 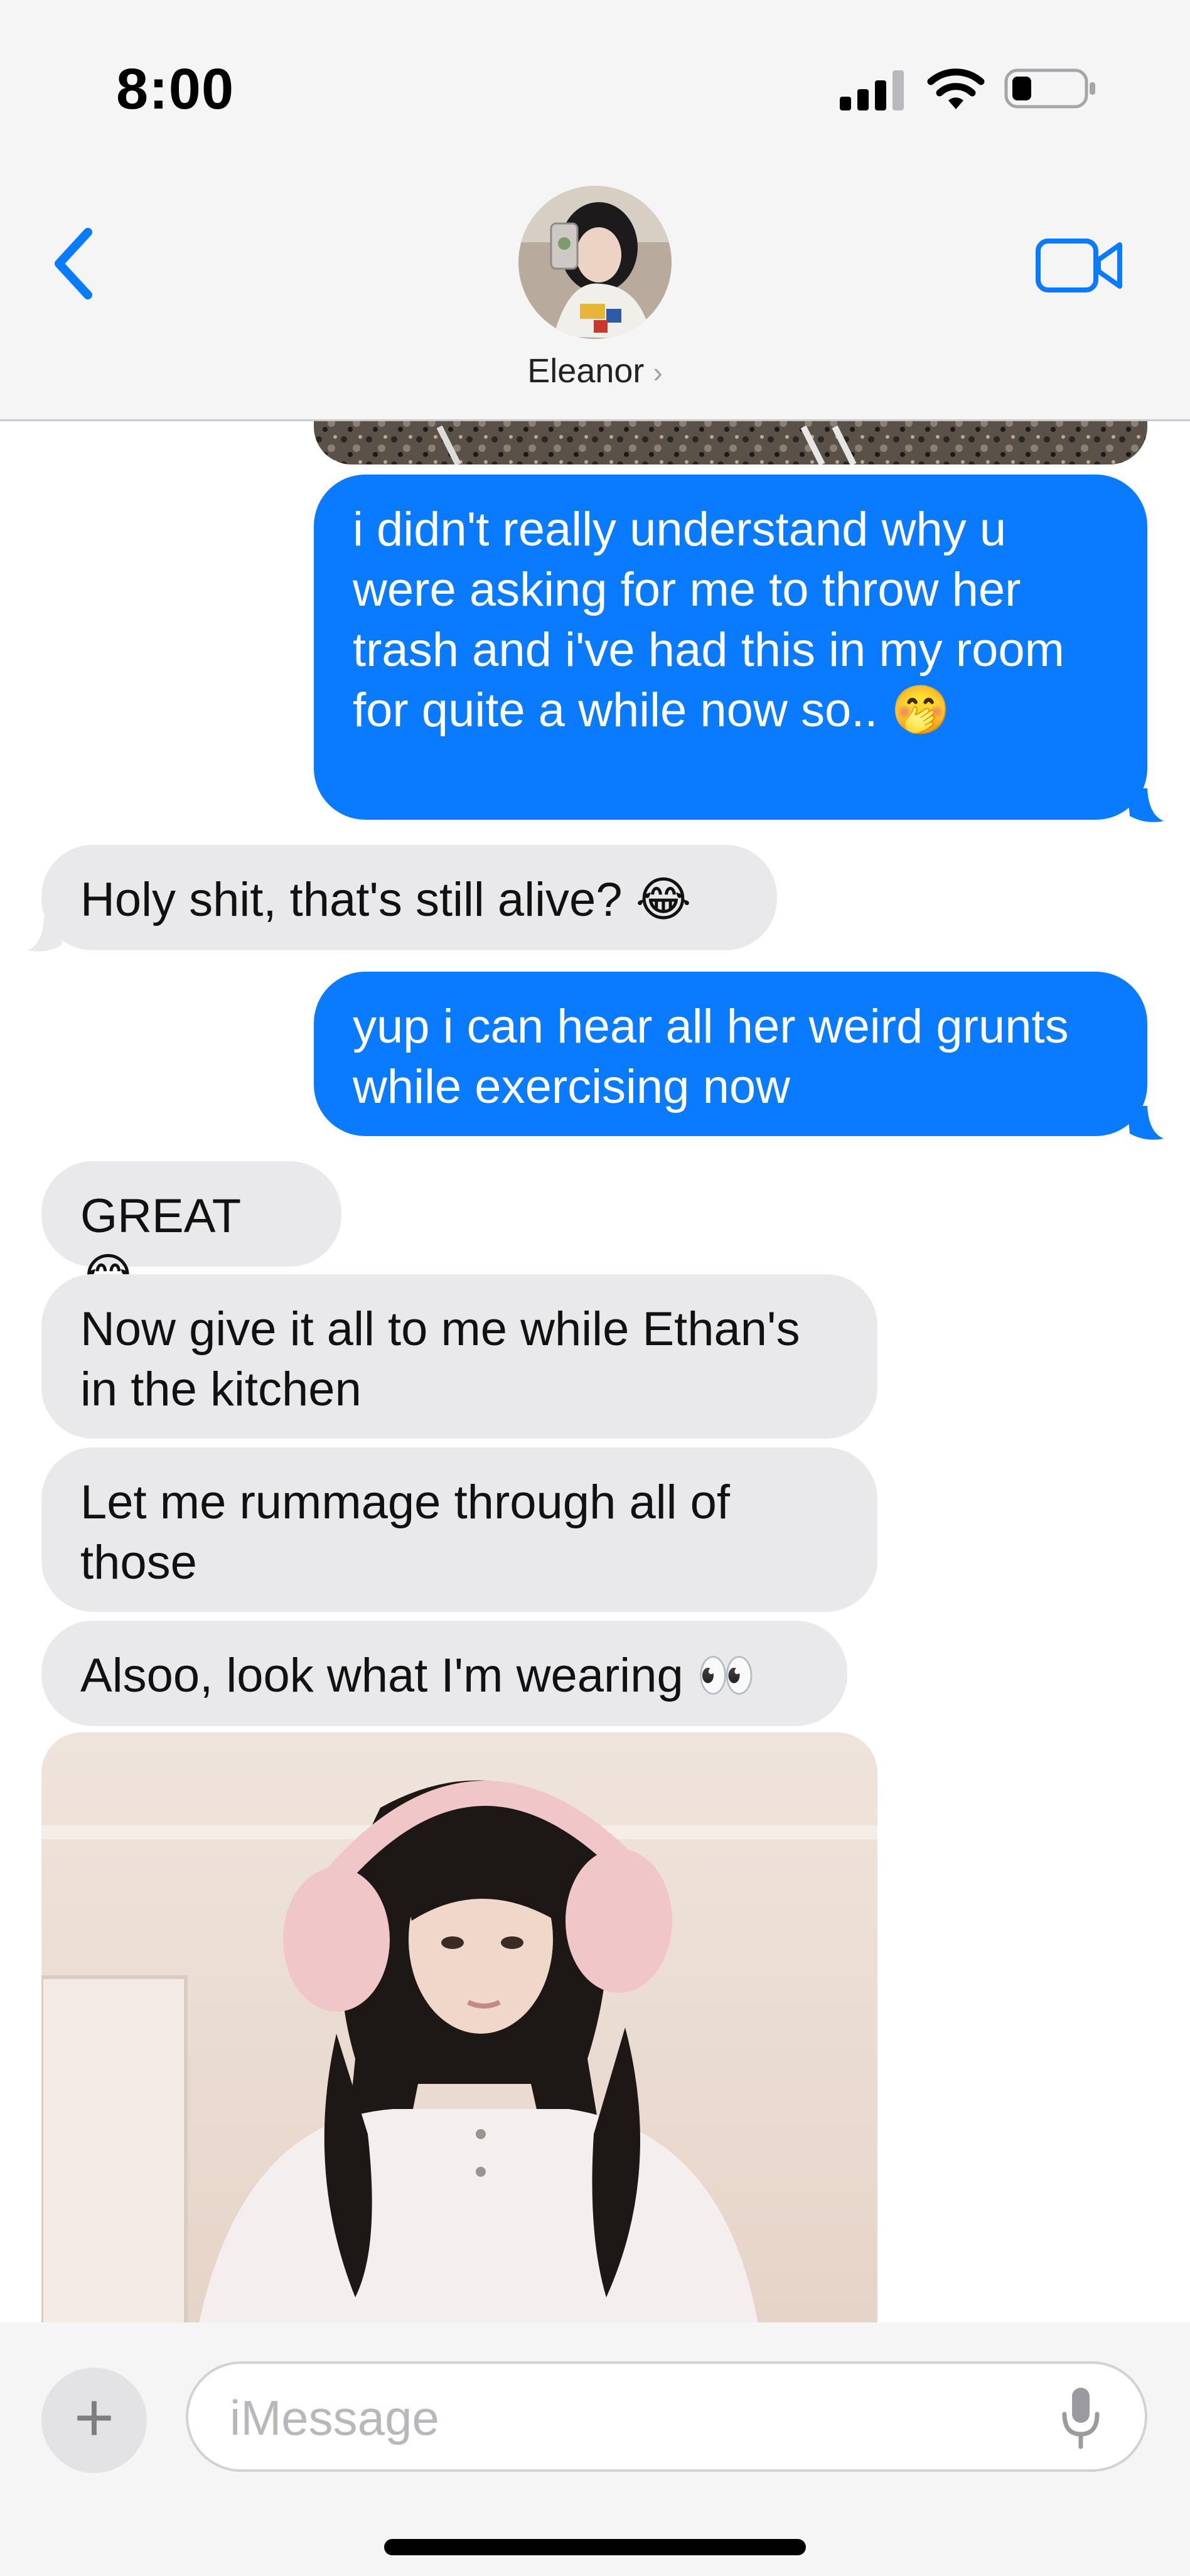 I want to click on microphone-icon, so click(x=1081, y=2417).